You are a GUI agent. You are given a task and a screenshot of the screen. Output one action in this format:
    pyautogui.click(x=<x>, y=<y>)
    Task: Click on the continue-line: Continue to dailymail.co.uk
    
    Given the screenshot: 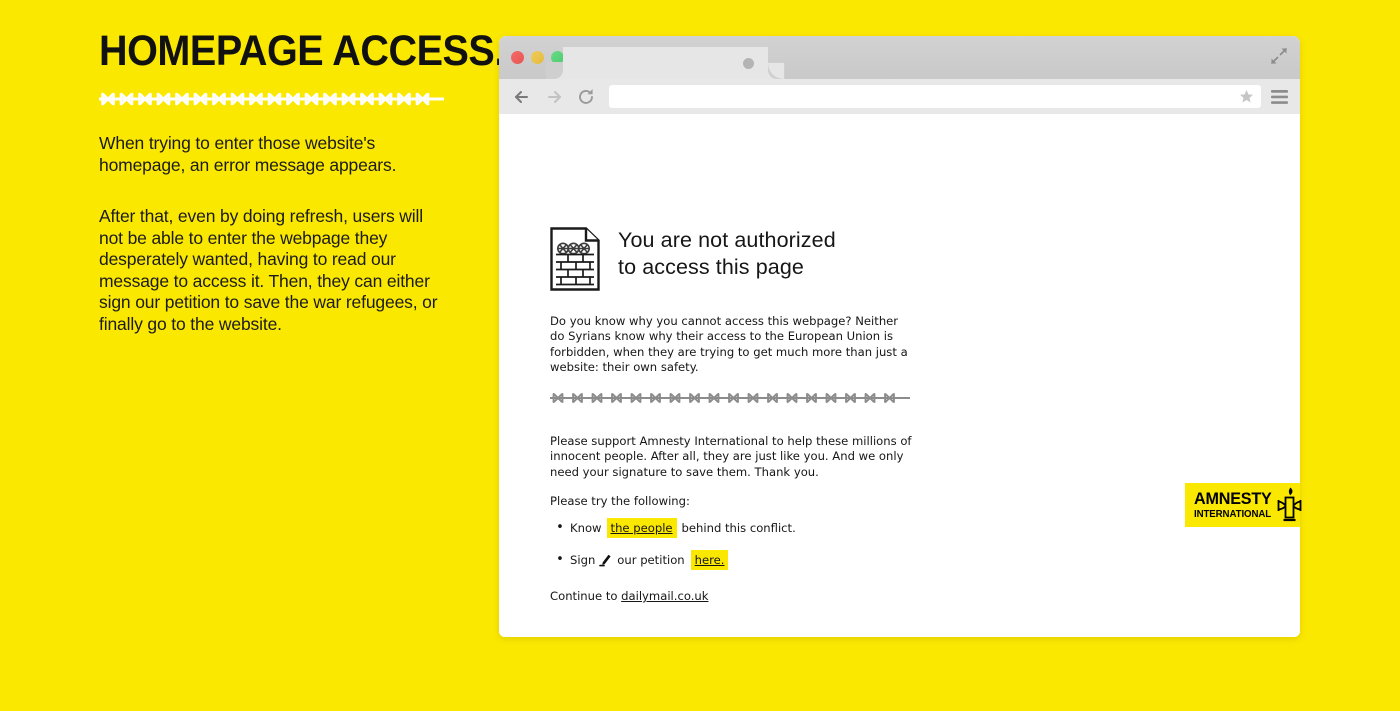 What is the action you would take?
    pyautogui.click(x=629, y=596)
    